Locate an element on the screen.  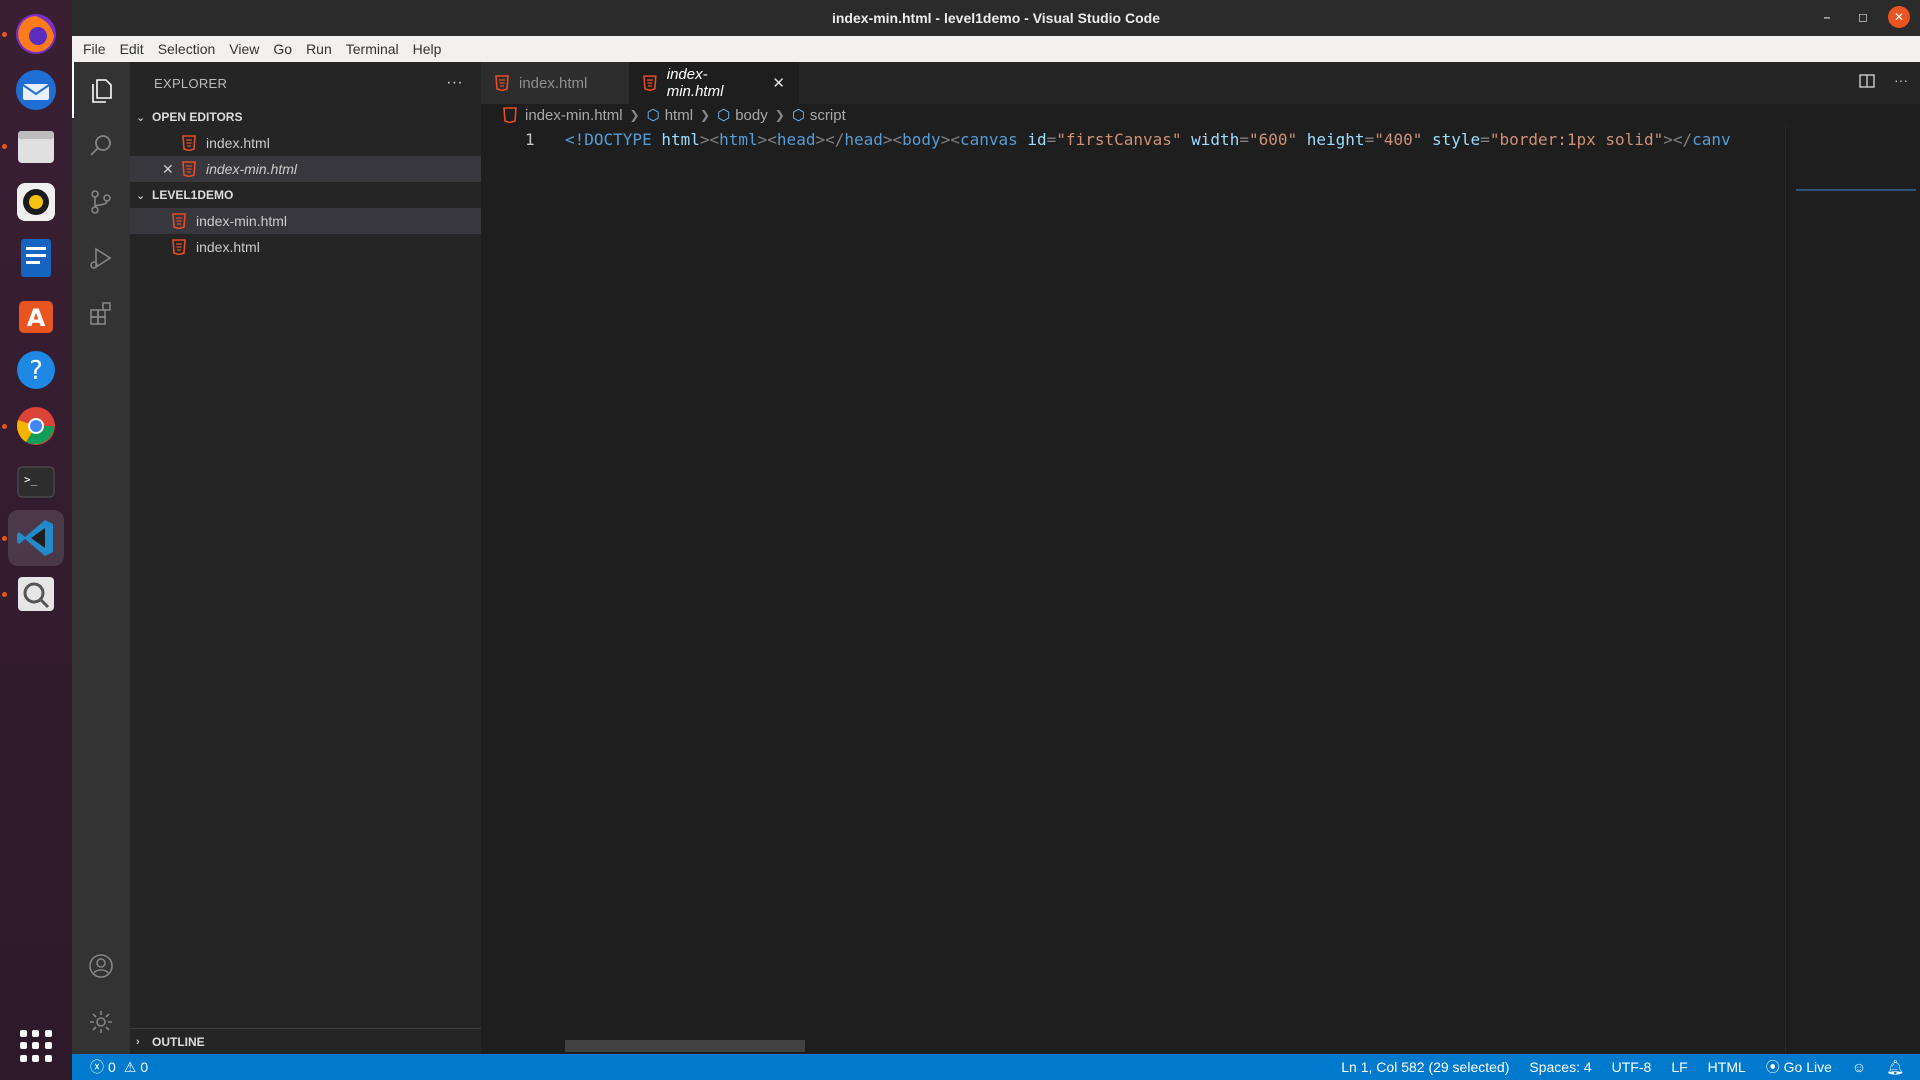
software-icon: A is located at coordinates (36, 314).